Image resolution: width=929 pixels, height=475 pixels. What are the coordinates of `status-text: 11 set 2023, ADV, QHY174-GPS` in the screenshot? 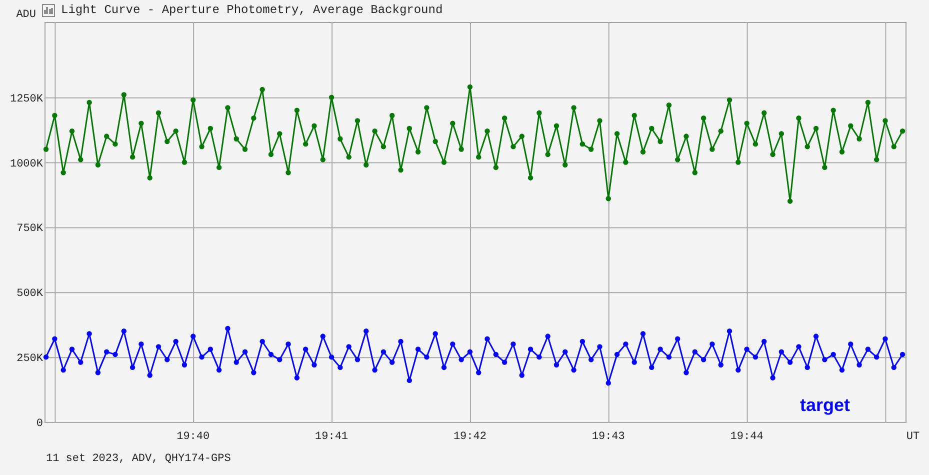 It's located at (138, 458).